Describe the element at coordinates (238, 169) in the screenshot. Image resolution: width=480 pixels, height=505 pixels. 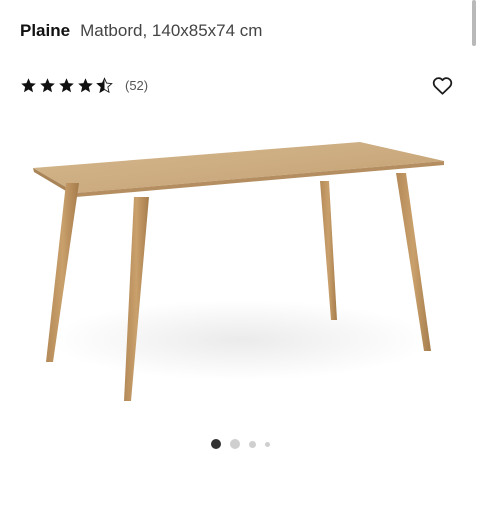
I see `table-top` at that location.